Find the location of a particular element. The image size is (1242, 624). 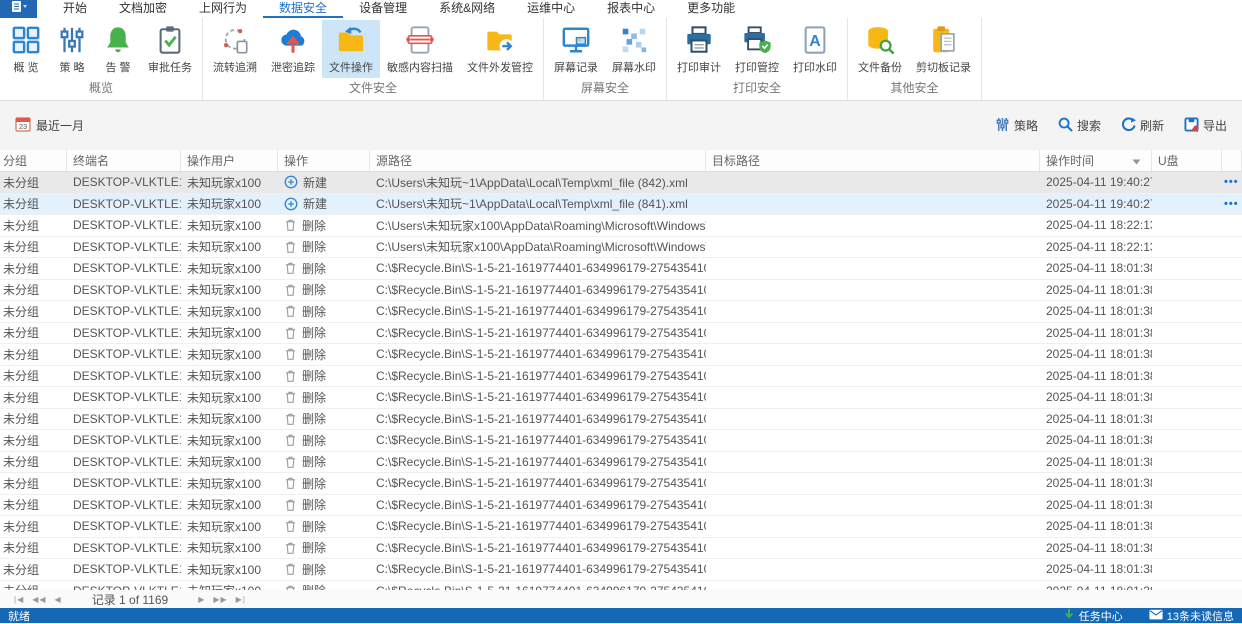

ribbon-item-doc-scan: 敏感内容扫描 is located at coordinates (420, 49).